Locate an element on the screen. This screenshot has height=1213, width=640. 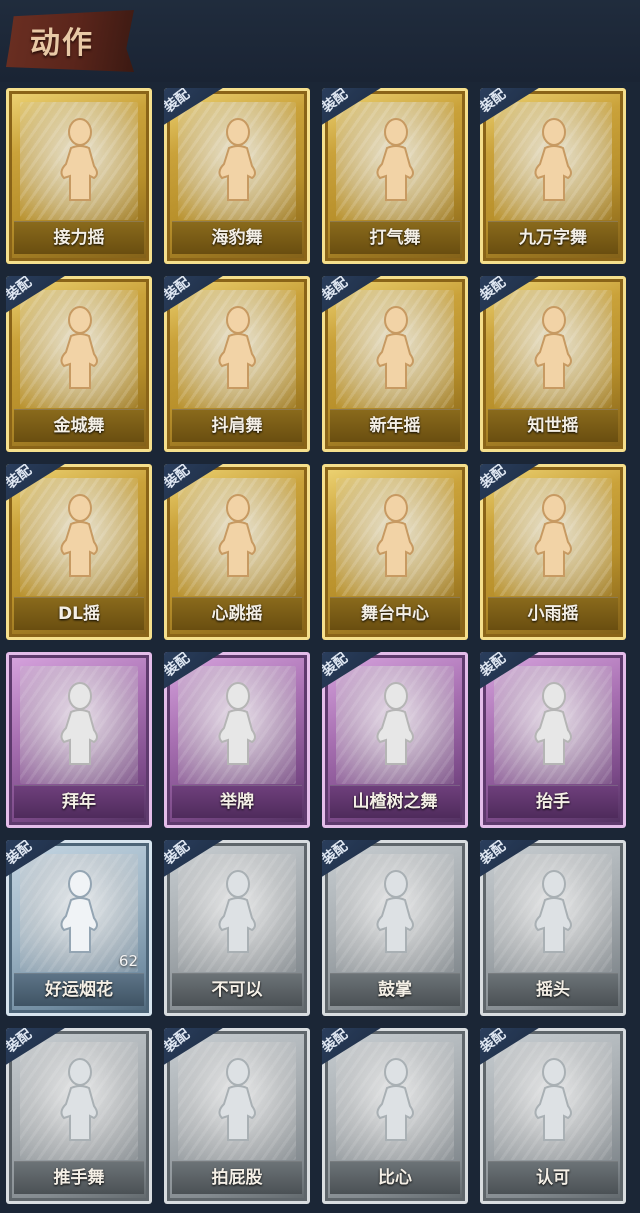
emote-name: 举牌 is located at coordinates (237, 802).